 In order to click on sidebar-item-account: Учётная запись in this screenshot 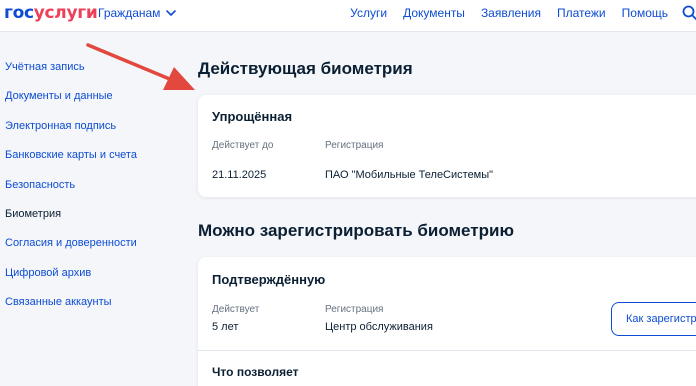, I will do `click(95, 74)`.